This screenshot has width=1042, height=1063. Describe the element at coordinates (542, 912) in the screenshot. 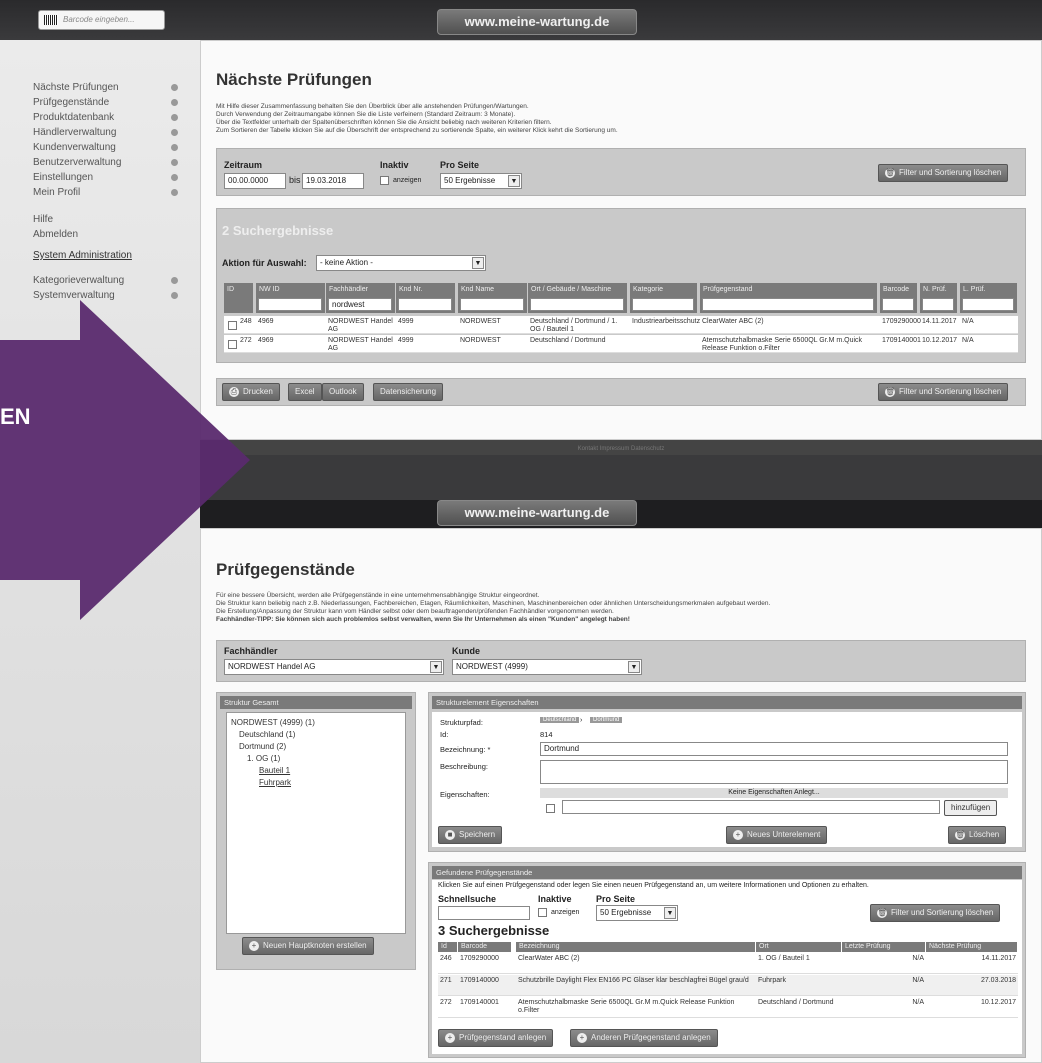

I see `inaktive-checkbox` at that location.